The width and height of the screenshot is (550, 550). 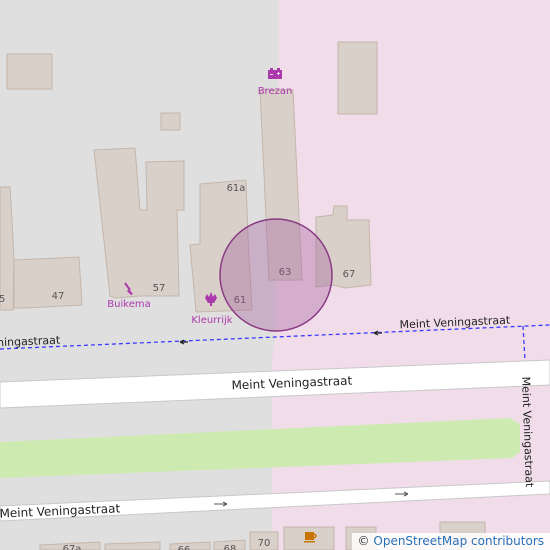 What do you see at coordinates (230, 547) in the screenshot?
I see `house-number: 68` at bounding box center [230, 547].